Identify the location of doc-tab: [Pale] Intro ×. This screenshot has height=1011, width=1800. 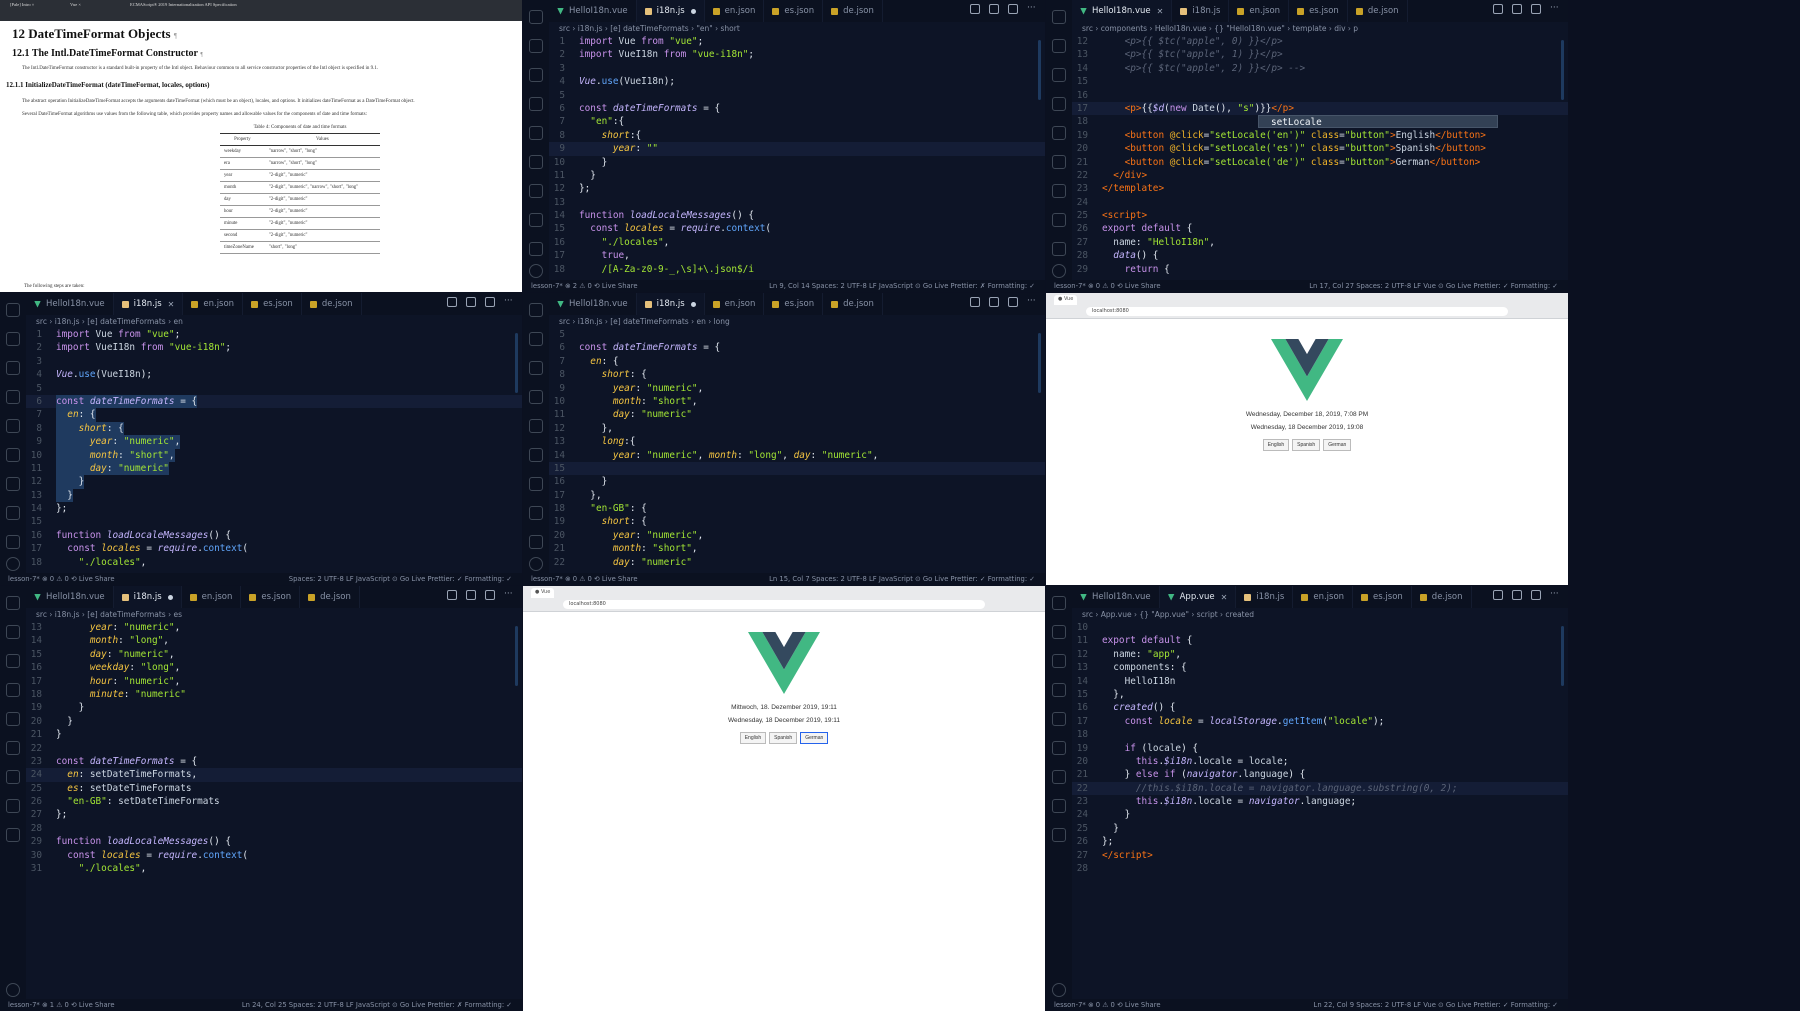
(22, 6).